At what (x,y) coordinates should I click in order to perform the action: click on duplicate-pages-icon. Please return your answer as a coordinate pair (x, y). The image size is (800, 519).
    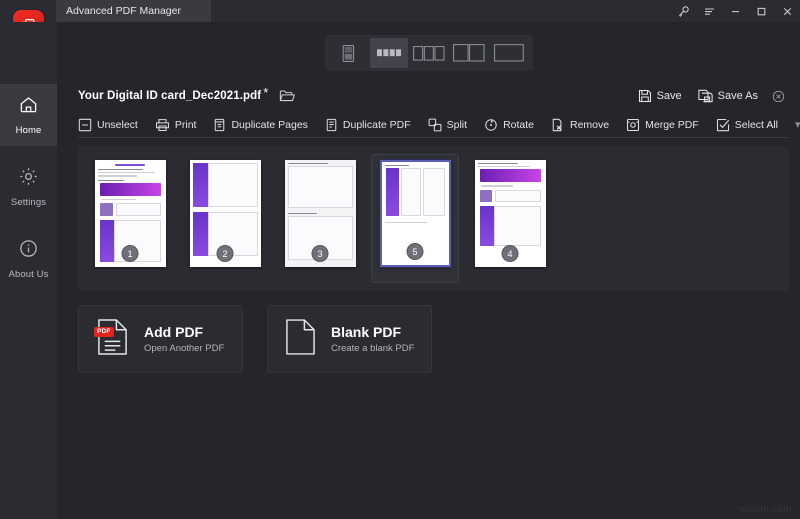
    Looking at the image, I should click on (219, 125).